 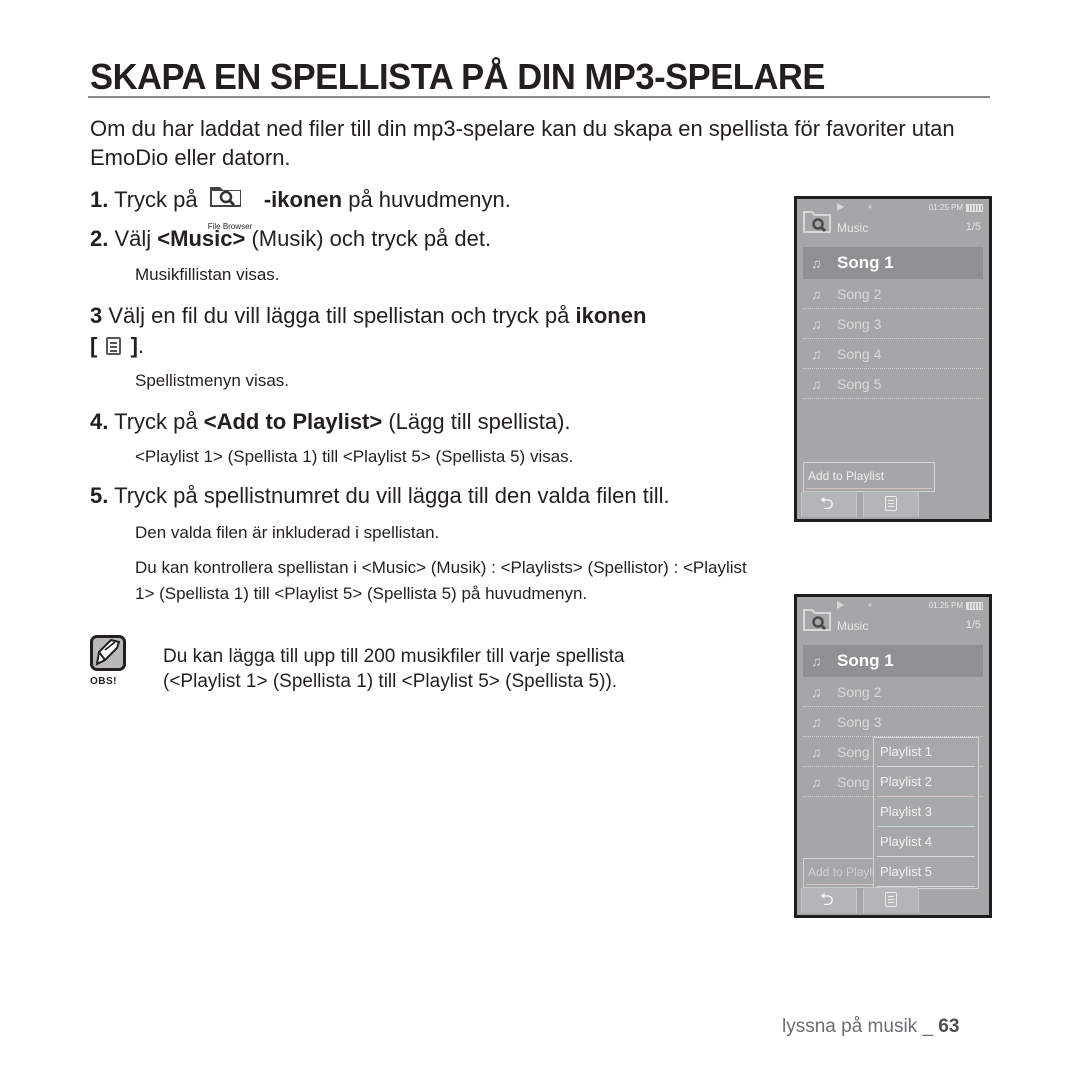 I want to click on title-divider, so click(x=539, y=97).